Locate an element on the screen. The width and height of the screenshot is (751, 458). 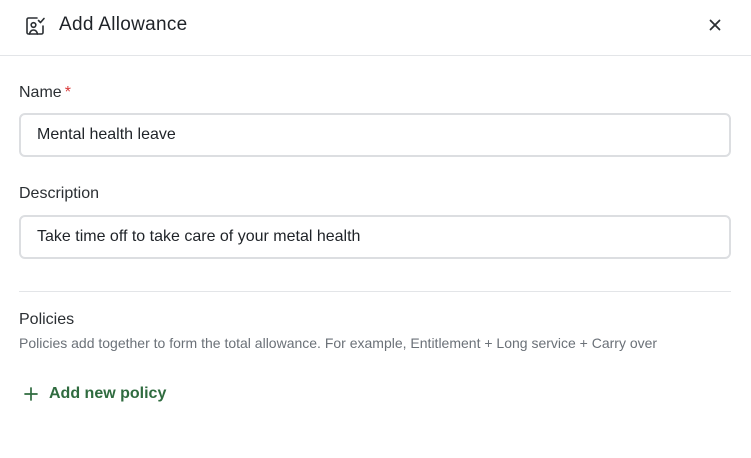
close-icon is located at coordinates (715, 25).